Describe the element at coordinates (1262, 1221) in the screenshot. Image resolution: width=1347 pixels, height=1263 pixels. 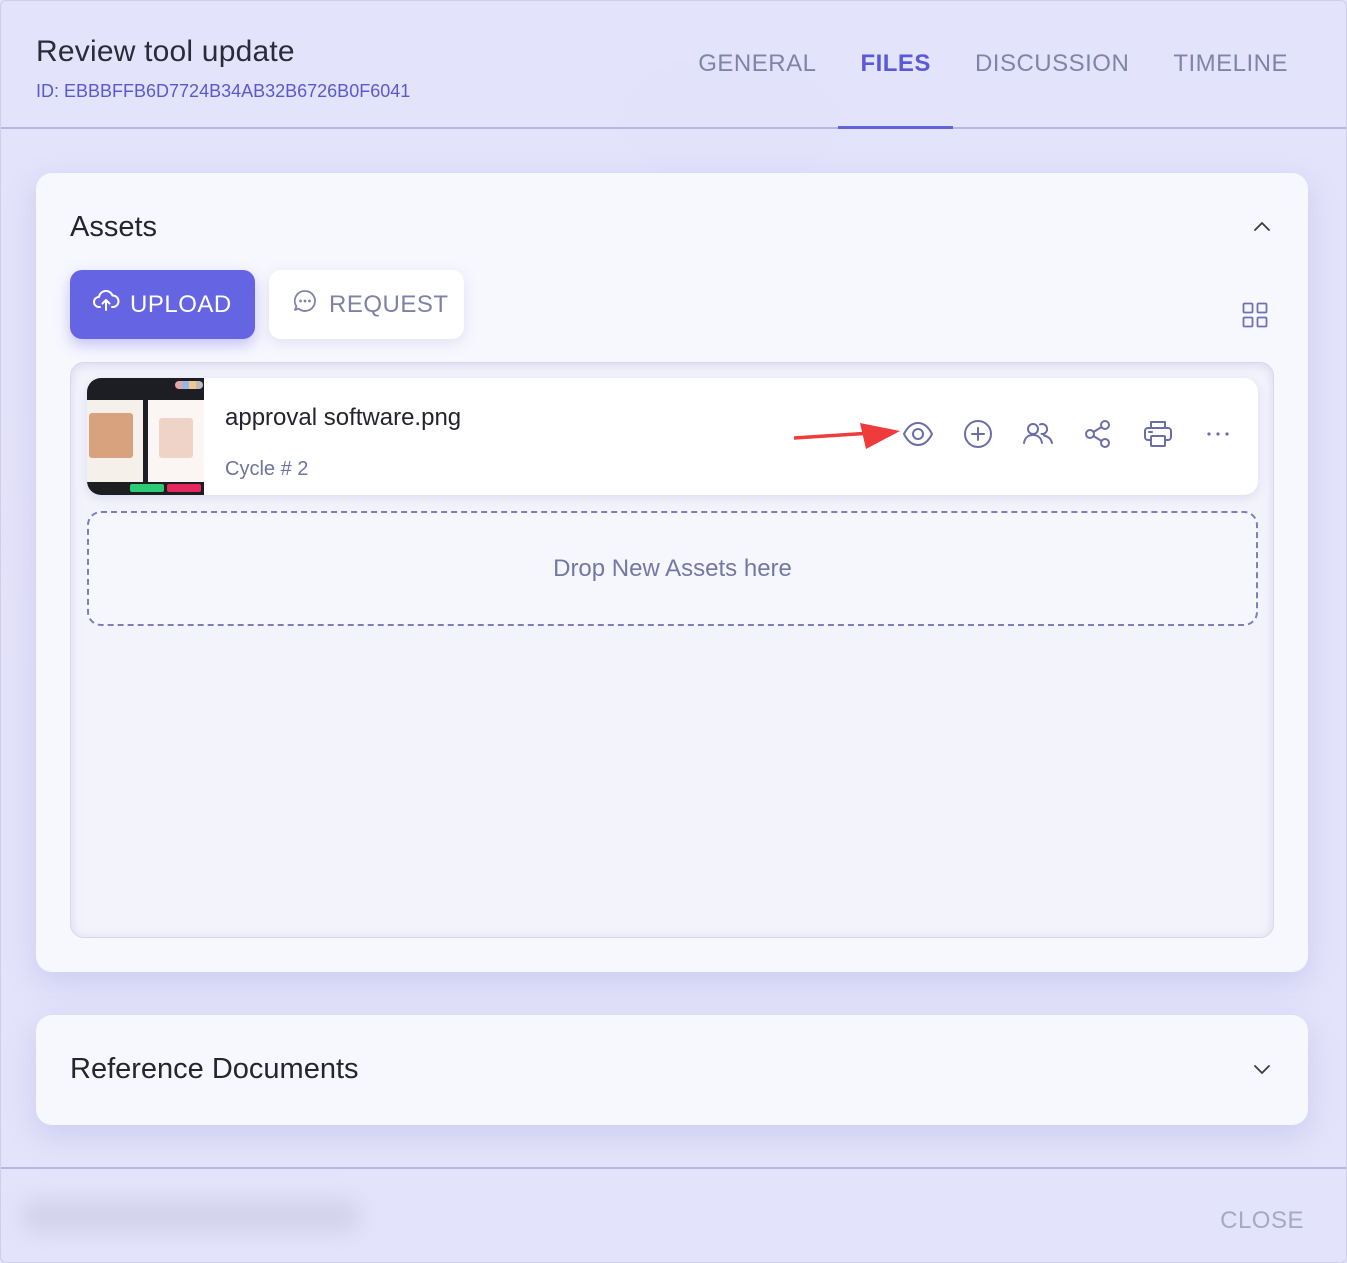
I see `close-button: CLOSE` at that location.